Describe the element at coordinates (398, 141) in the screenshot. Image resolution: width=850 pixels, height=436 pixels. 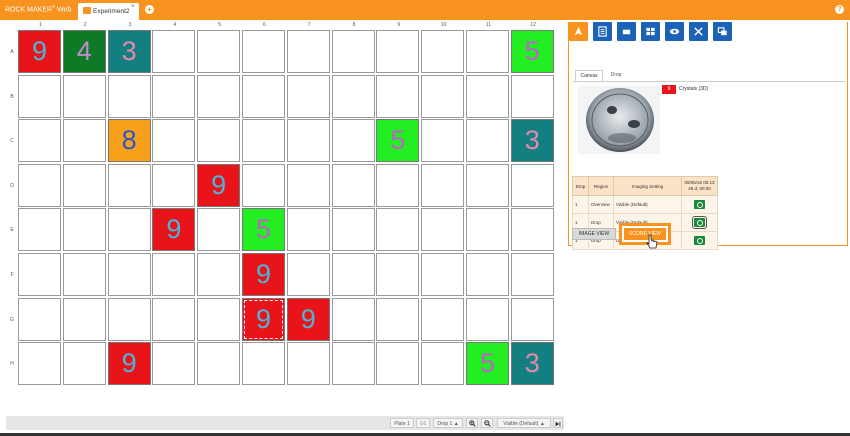
I see `well-c9: 5` at that location.